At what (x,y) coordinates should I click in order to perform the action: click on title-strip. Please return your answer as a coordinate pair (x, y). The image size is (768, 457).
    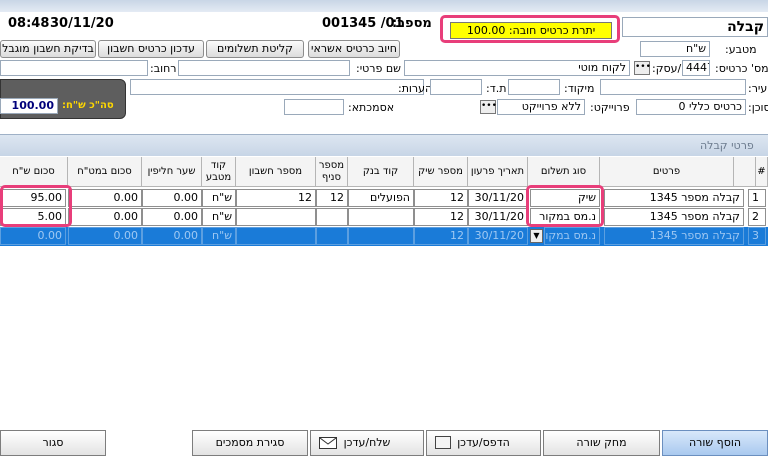
    Looking at the image, I should click on (384, 6).